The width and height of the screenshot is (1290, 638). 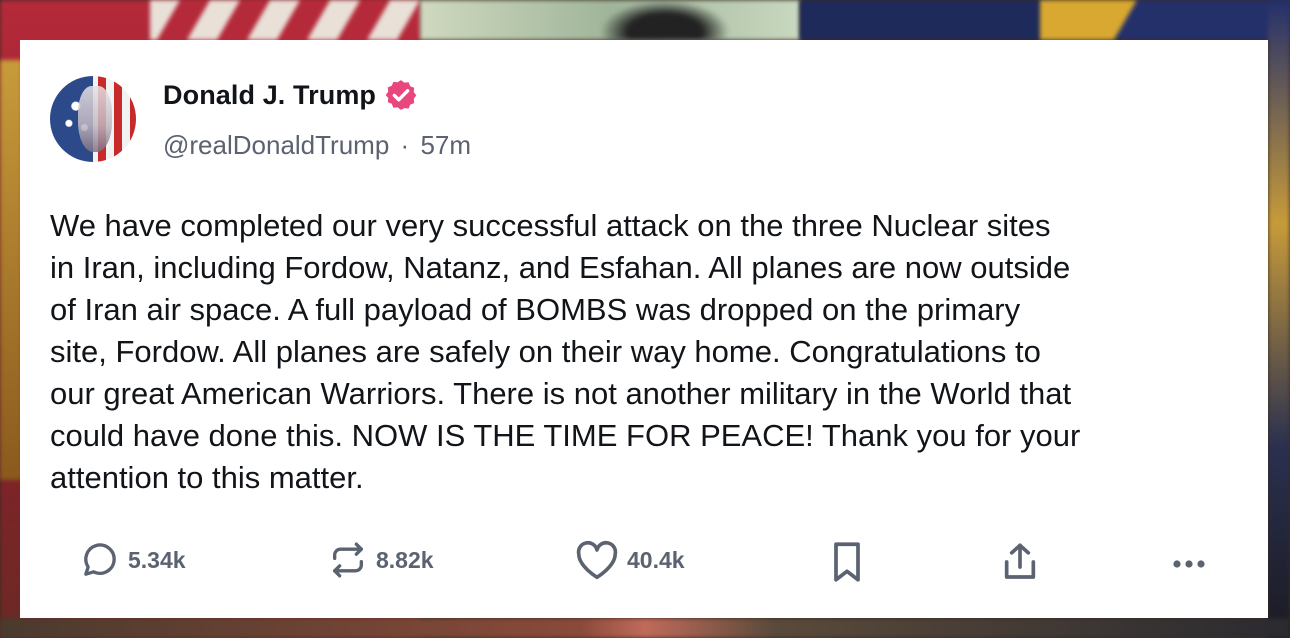 I want to click on bookmark-button, so click(x=847, y=562).